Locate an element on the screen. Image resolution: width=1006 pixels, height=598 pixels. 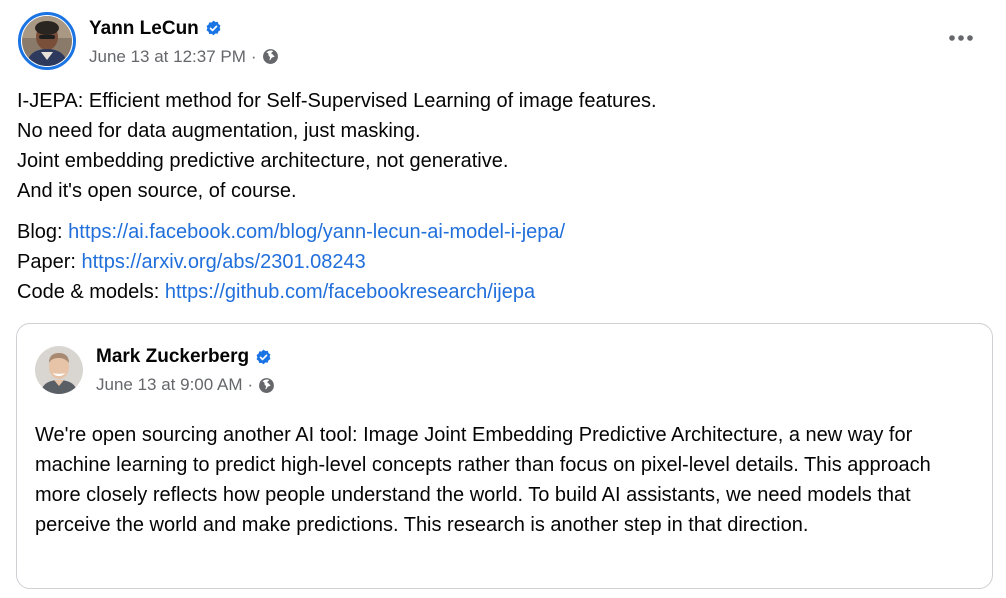
author-avatar-image is located at coordinates (47, 41).